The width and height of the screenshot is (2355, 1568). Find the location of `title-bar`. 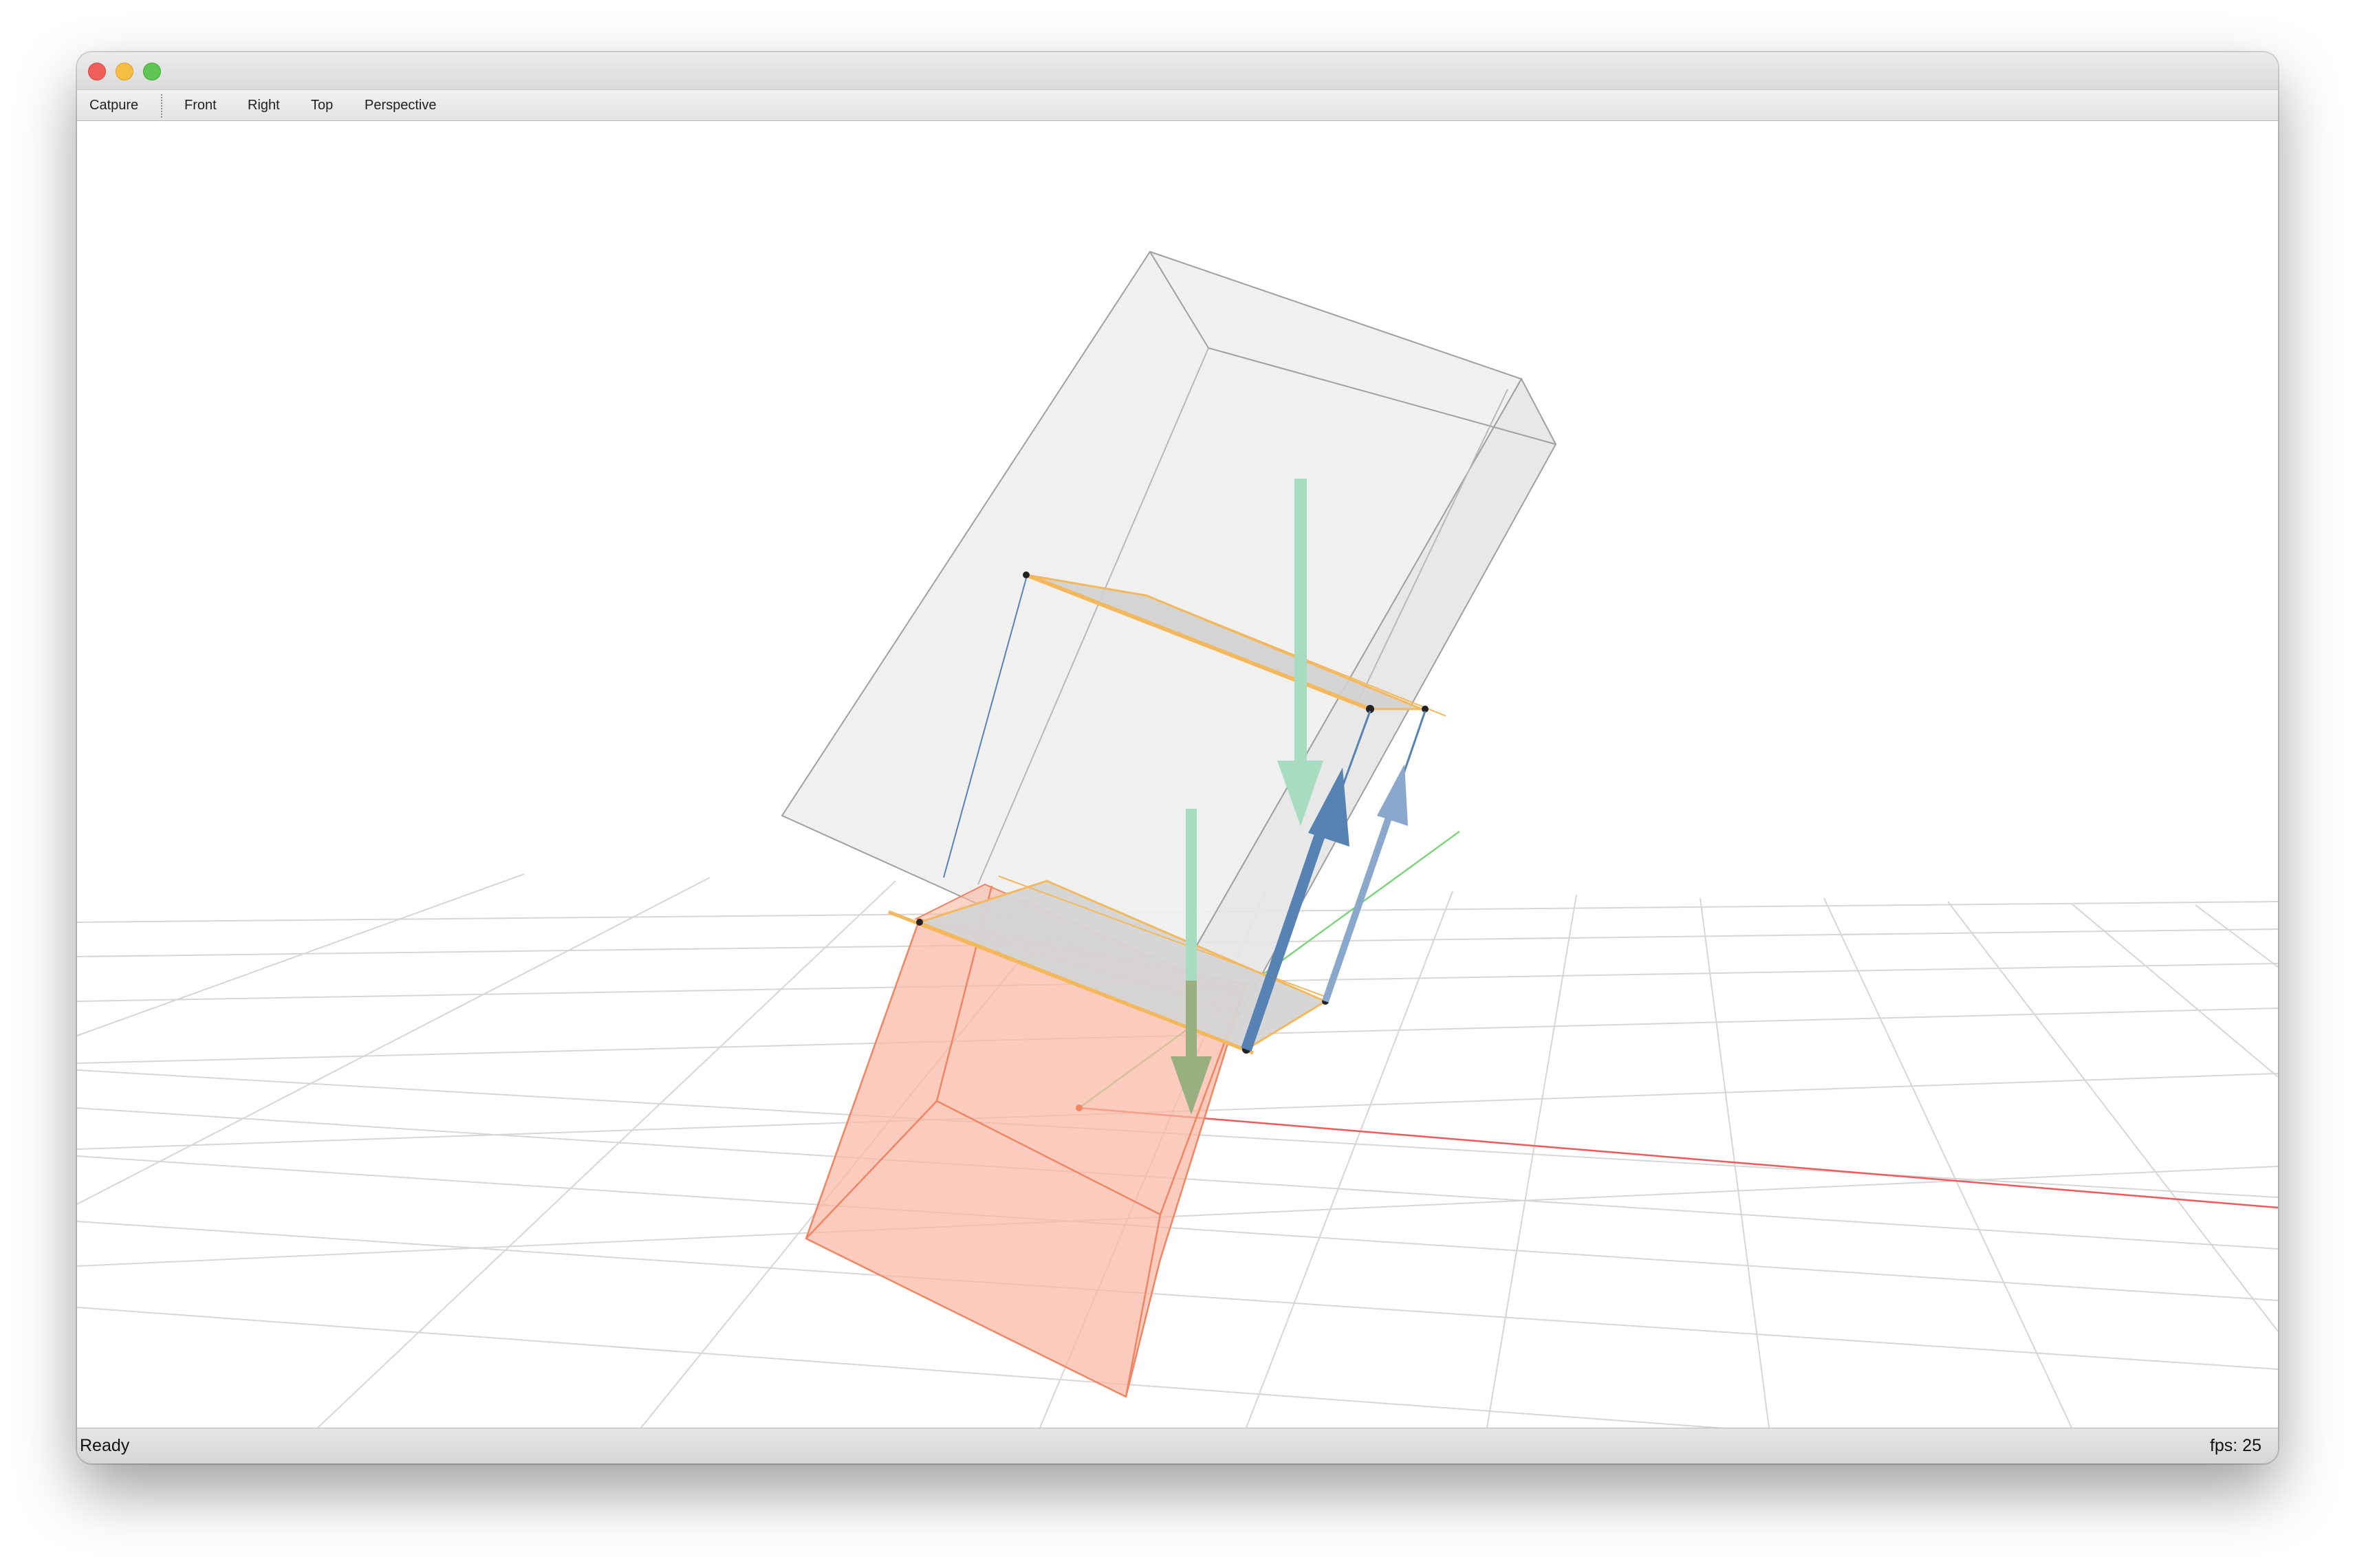

title-bar is located at coordinates (1177, 70).